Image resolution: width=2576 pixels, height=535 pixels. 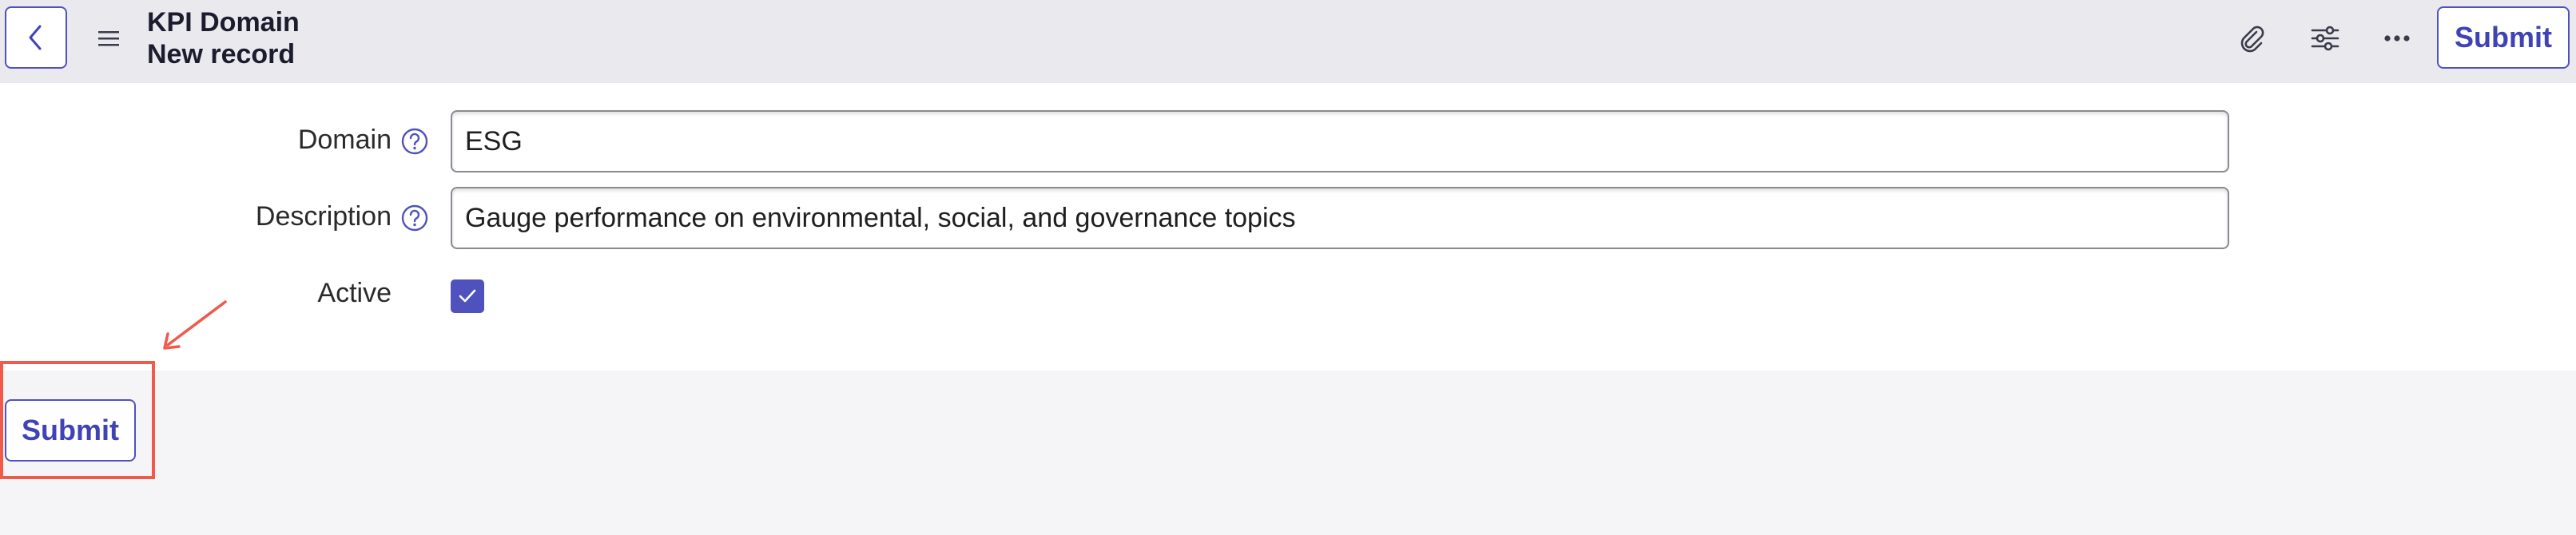 I want to click on active-checkbox, so click(x=467, y=296).